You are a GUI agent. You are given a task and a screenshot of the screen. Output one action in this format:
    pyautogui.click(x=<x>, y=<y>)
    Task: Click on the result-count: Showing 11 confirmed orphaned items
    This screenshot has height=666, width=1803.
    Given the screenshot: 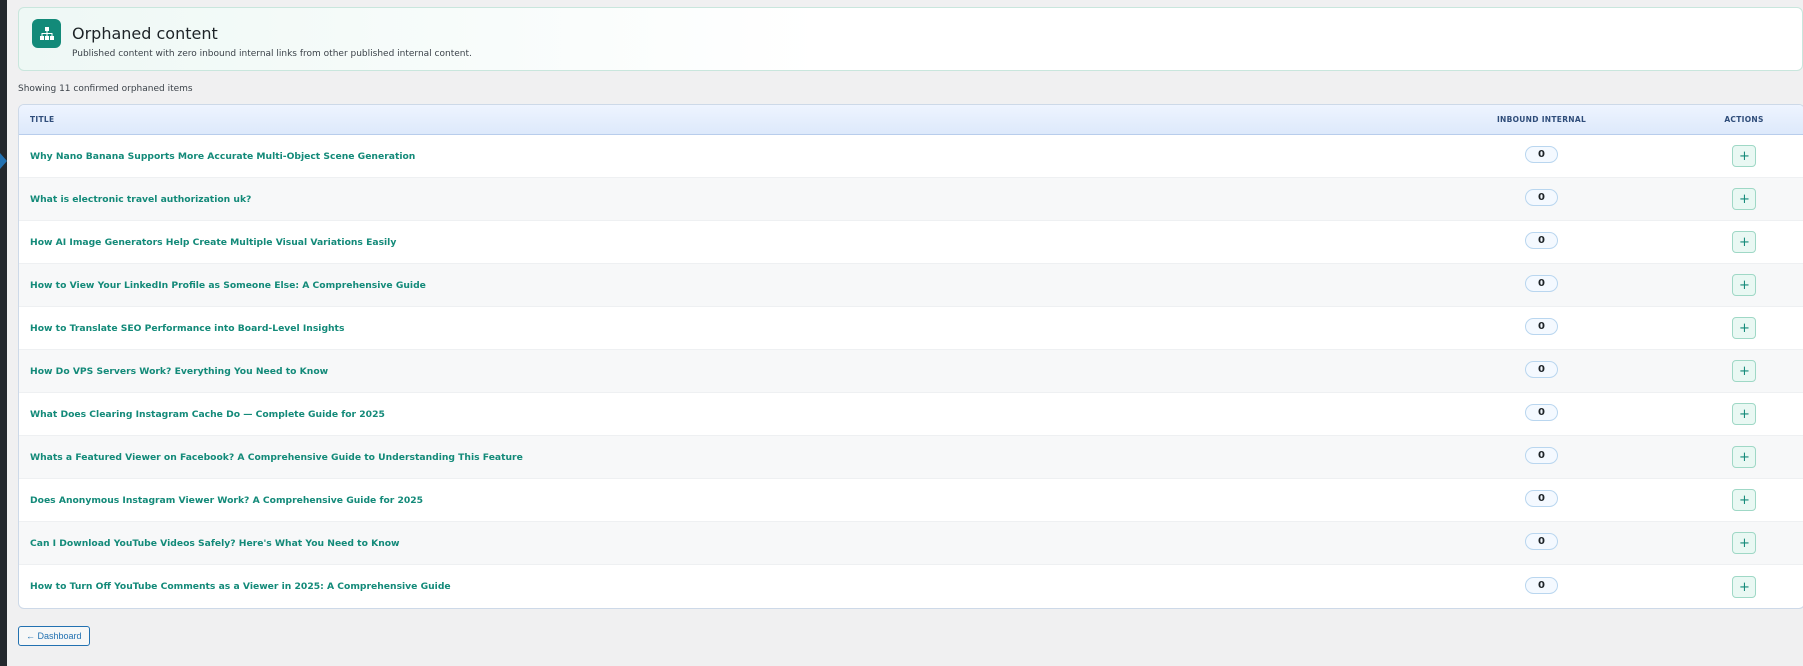 What is the action you would take?
    pyautogui.click(x=105, y=89)
    